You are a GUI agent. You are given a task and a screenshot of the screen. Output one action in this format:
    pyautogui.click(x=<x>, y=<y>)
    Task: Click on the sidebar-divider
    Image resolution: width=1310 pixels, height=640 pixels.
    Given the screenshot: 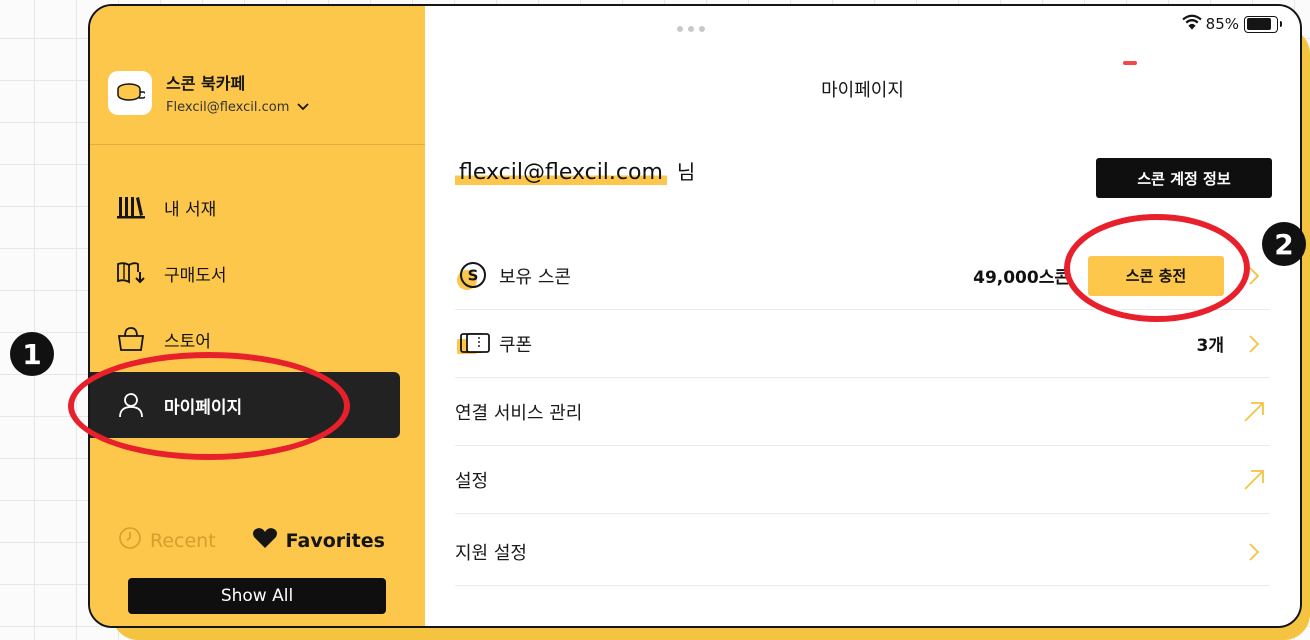 What is the action you would take?
    pyautogui.click(x=257, y=144)
    